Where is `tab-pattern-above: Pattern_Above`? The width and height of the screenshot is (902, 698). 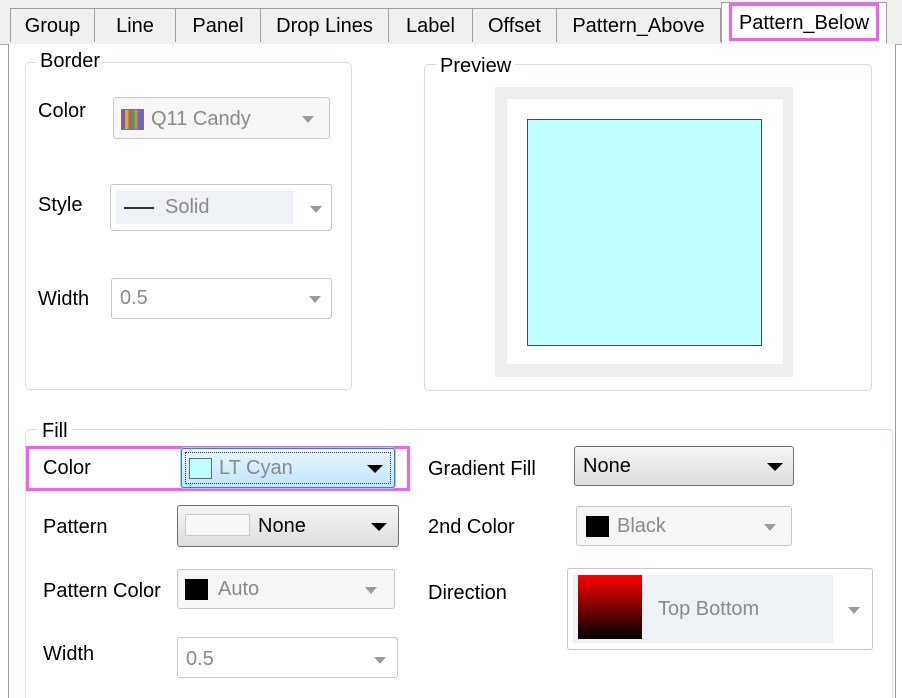
tab-pattern-above: Pattern_Above is located at coordinates (638, 25).